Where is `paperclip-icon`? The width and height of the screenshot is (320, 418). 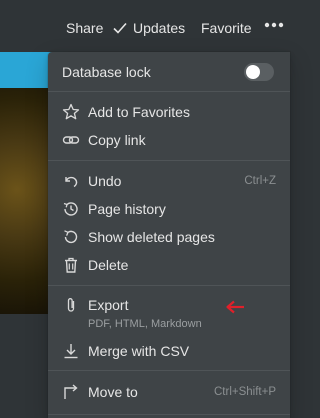
paperclip-icon is located at coordinates (71, 305).